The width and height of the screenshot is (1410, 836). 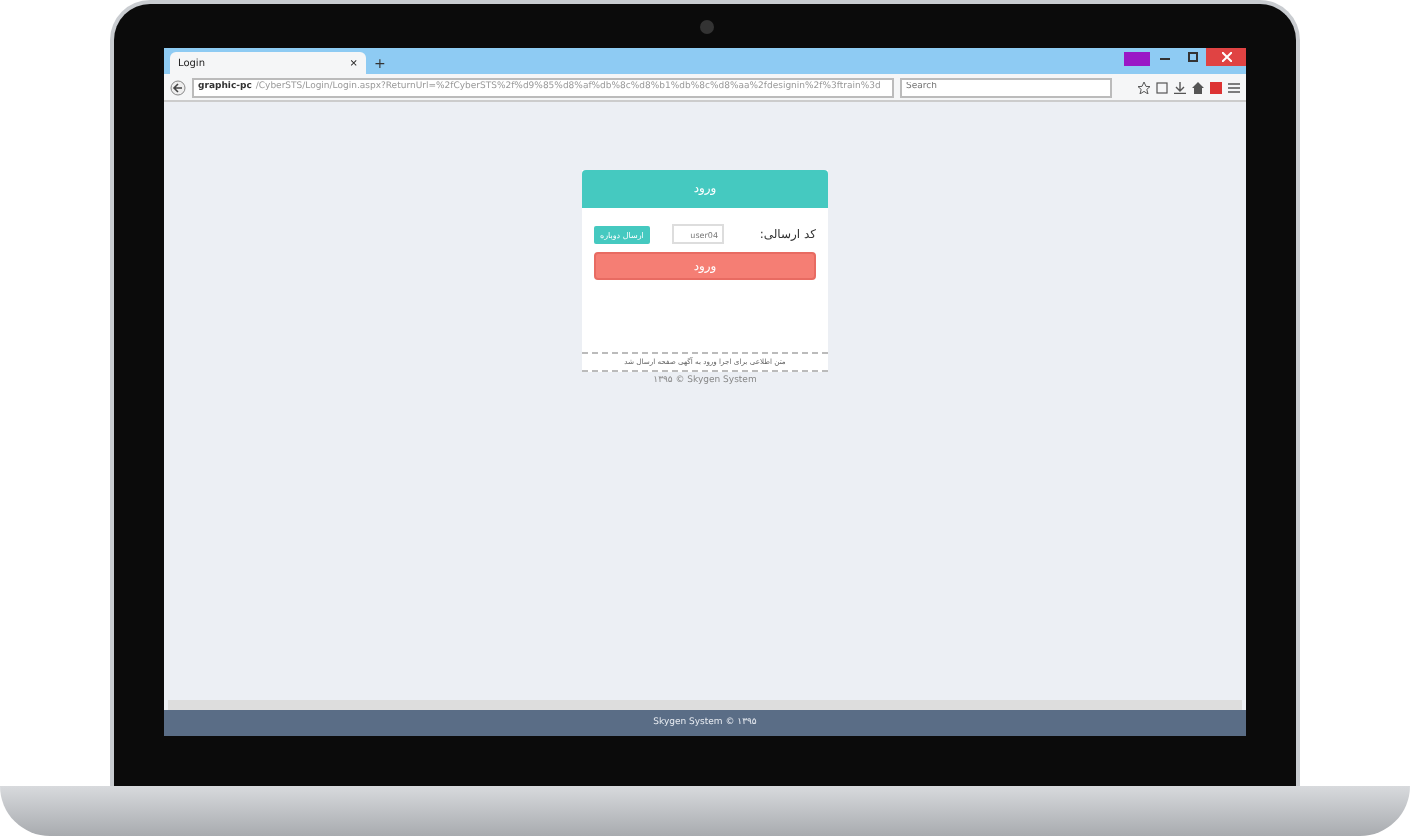 I want to click on download-icon, so click(x=1180, y=87).